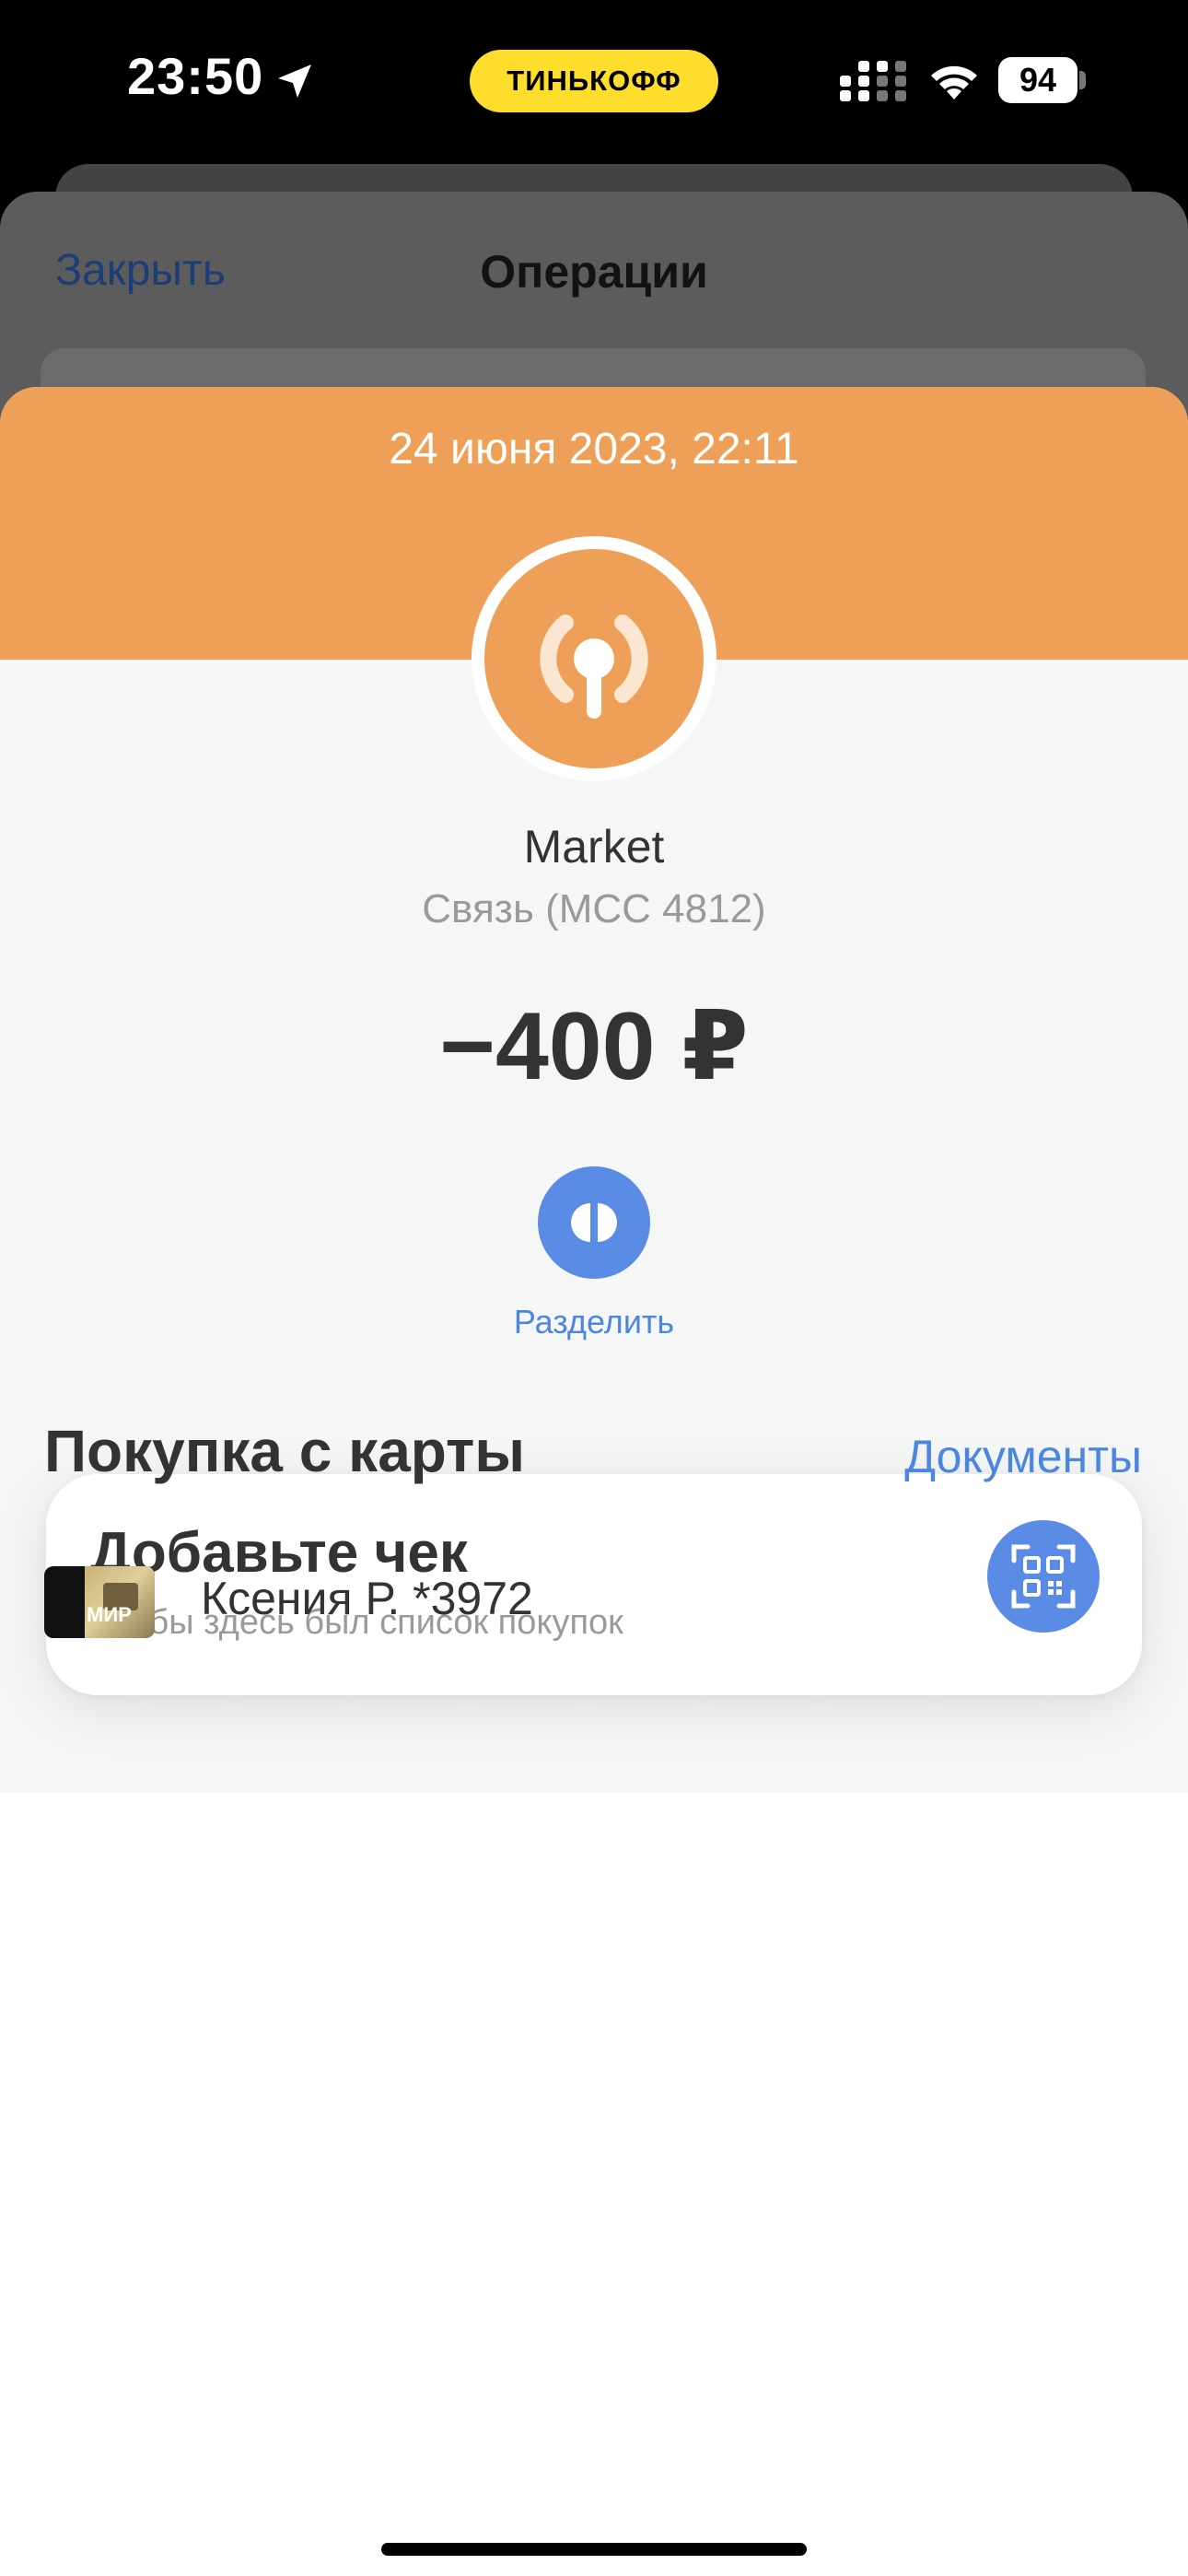 The image size is (1188, 2576). What do you see at coordinates (954, 82) in the screenshot?
I see `wifi-icon` at bounding box center [954, 82].